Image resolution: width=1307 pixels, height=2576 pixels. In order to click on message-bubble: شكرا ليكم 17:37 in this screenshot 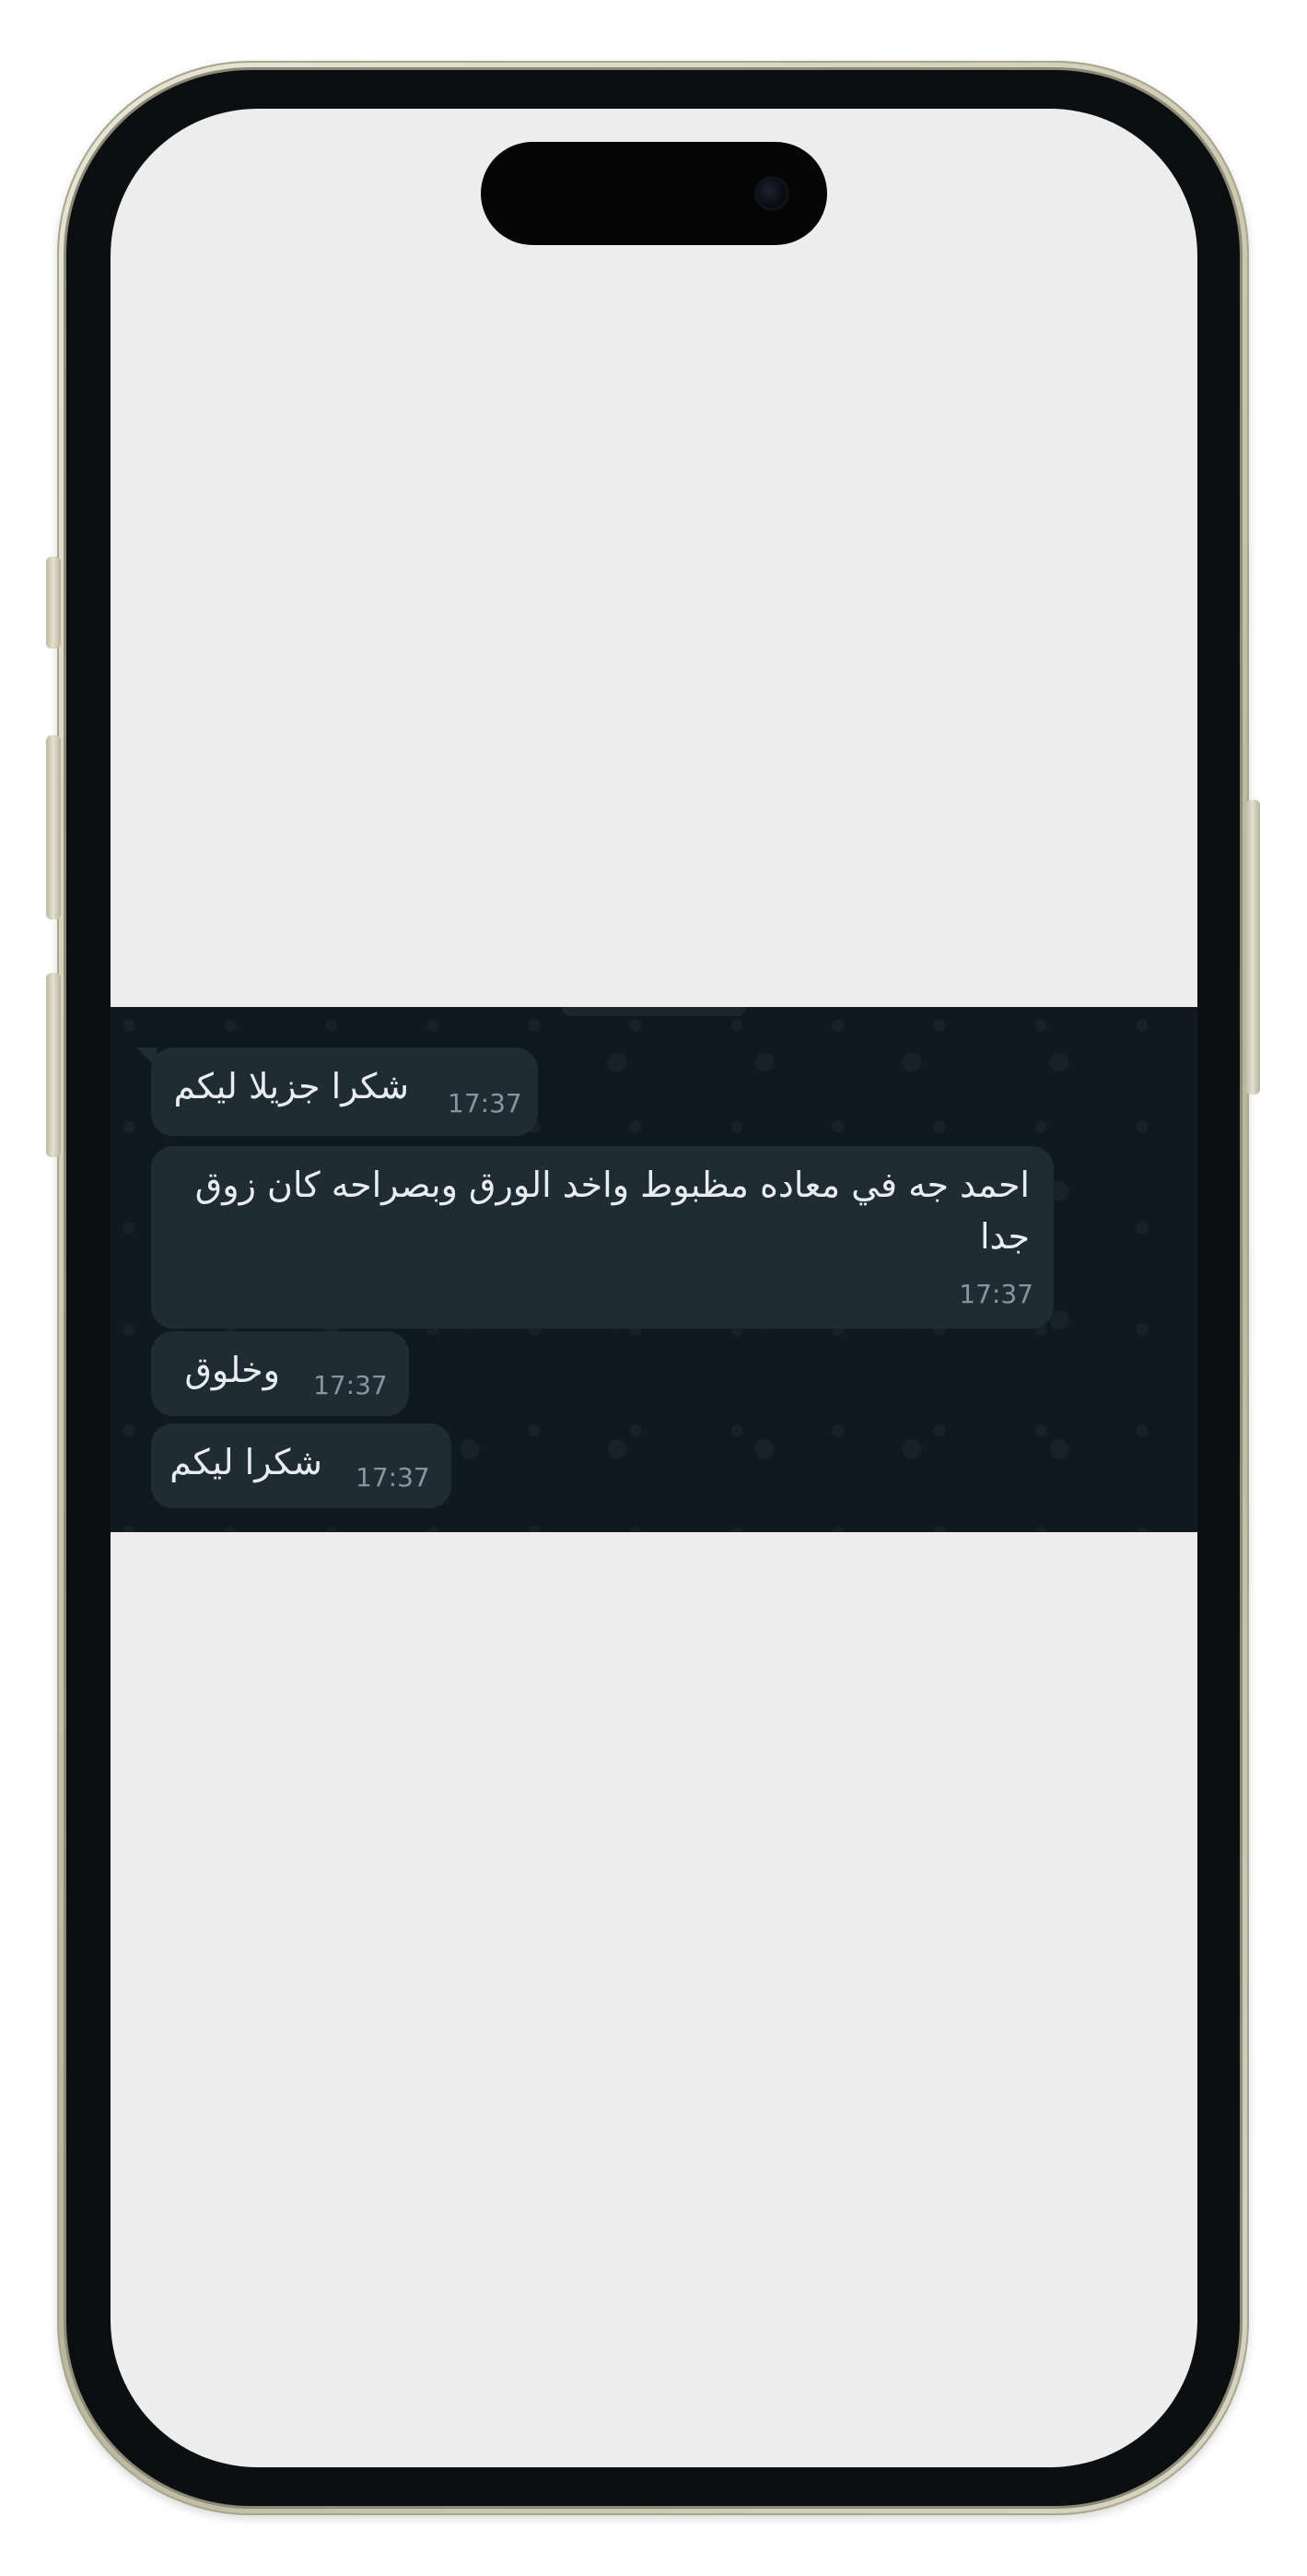, I will do `click(301, 1465)`.